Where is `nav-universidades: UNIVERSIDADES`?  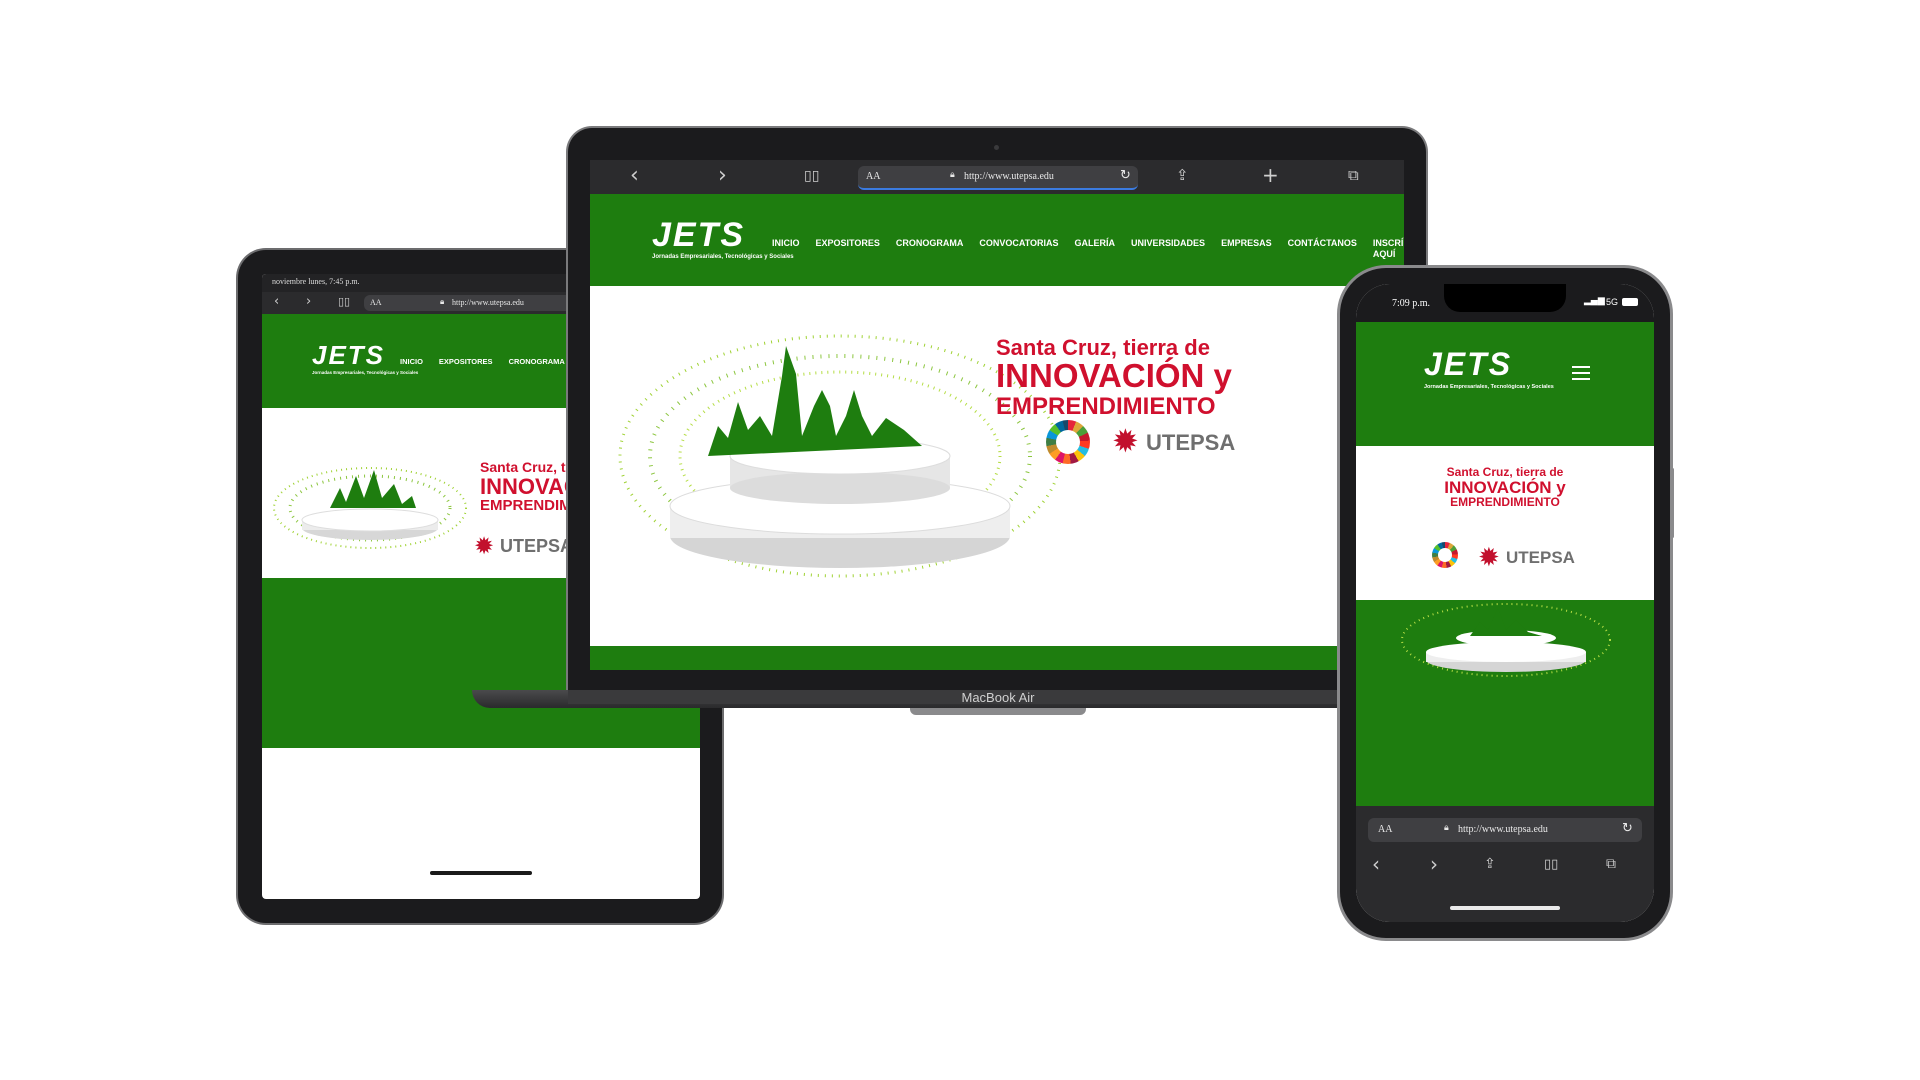
nav-universidades: UNIVERSIDADES is located at coordinates (1168, 249).